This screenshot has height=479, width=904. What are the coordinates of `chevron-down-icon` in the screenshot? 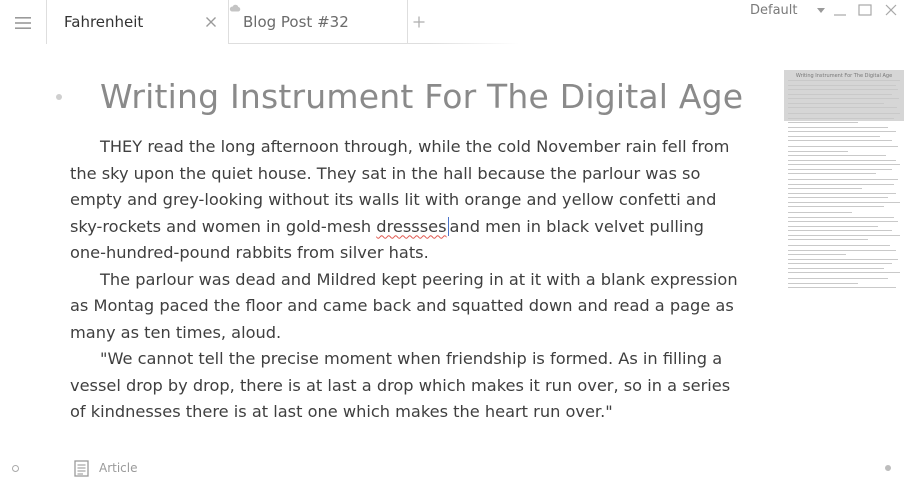 It's located at (820, 10).